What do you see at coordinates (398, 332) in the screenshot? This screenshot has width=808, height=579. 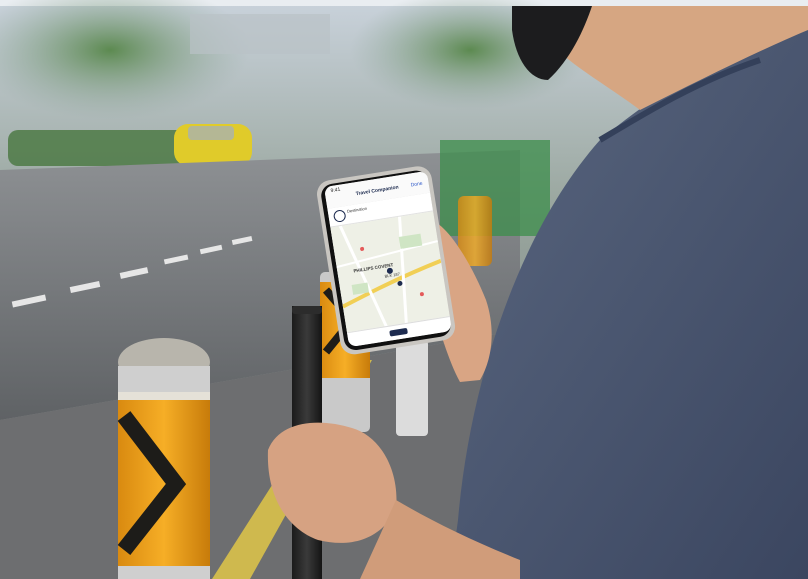 I see `recenter-button` at bounding box center [398, 332].